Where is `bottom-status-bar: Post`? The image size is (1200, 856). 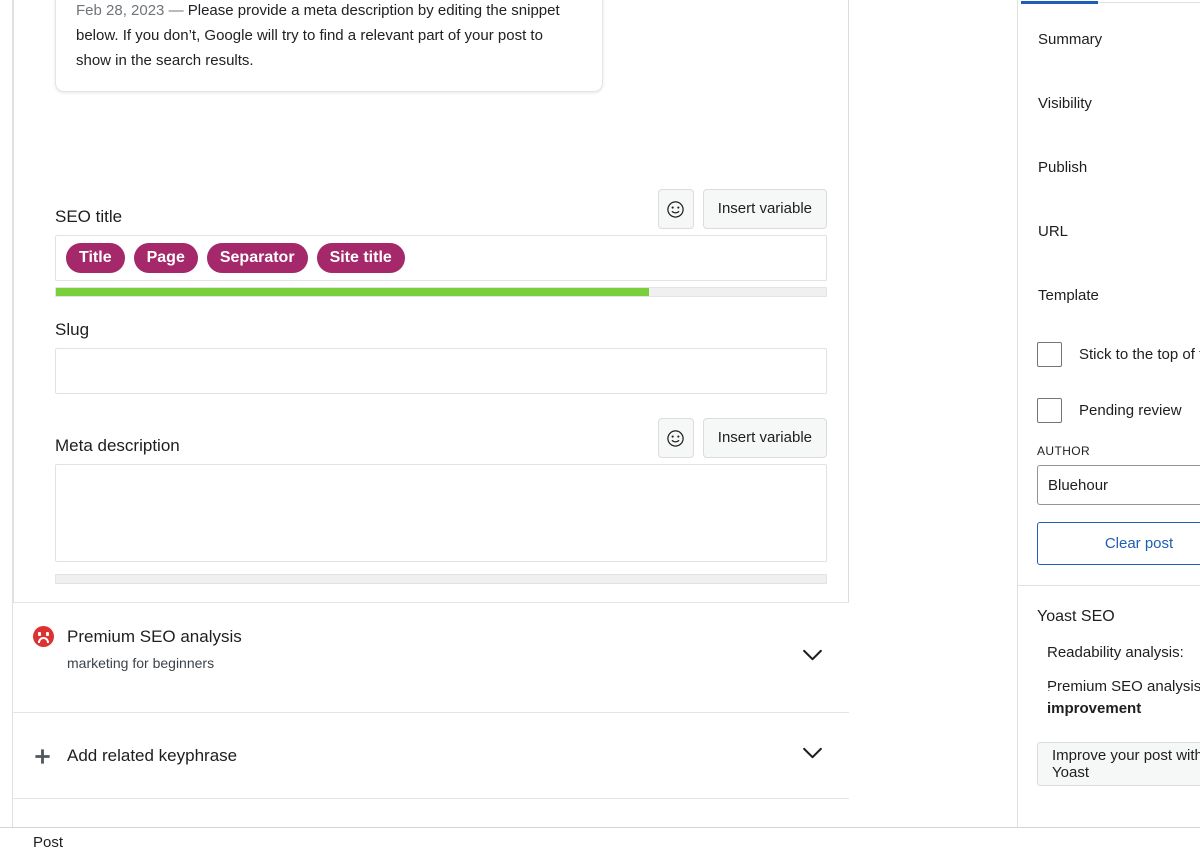
bottom-status-bar: Post is located at coordinates (600, 841).